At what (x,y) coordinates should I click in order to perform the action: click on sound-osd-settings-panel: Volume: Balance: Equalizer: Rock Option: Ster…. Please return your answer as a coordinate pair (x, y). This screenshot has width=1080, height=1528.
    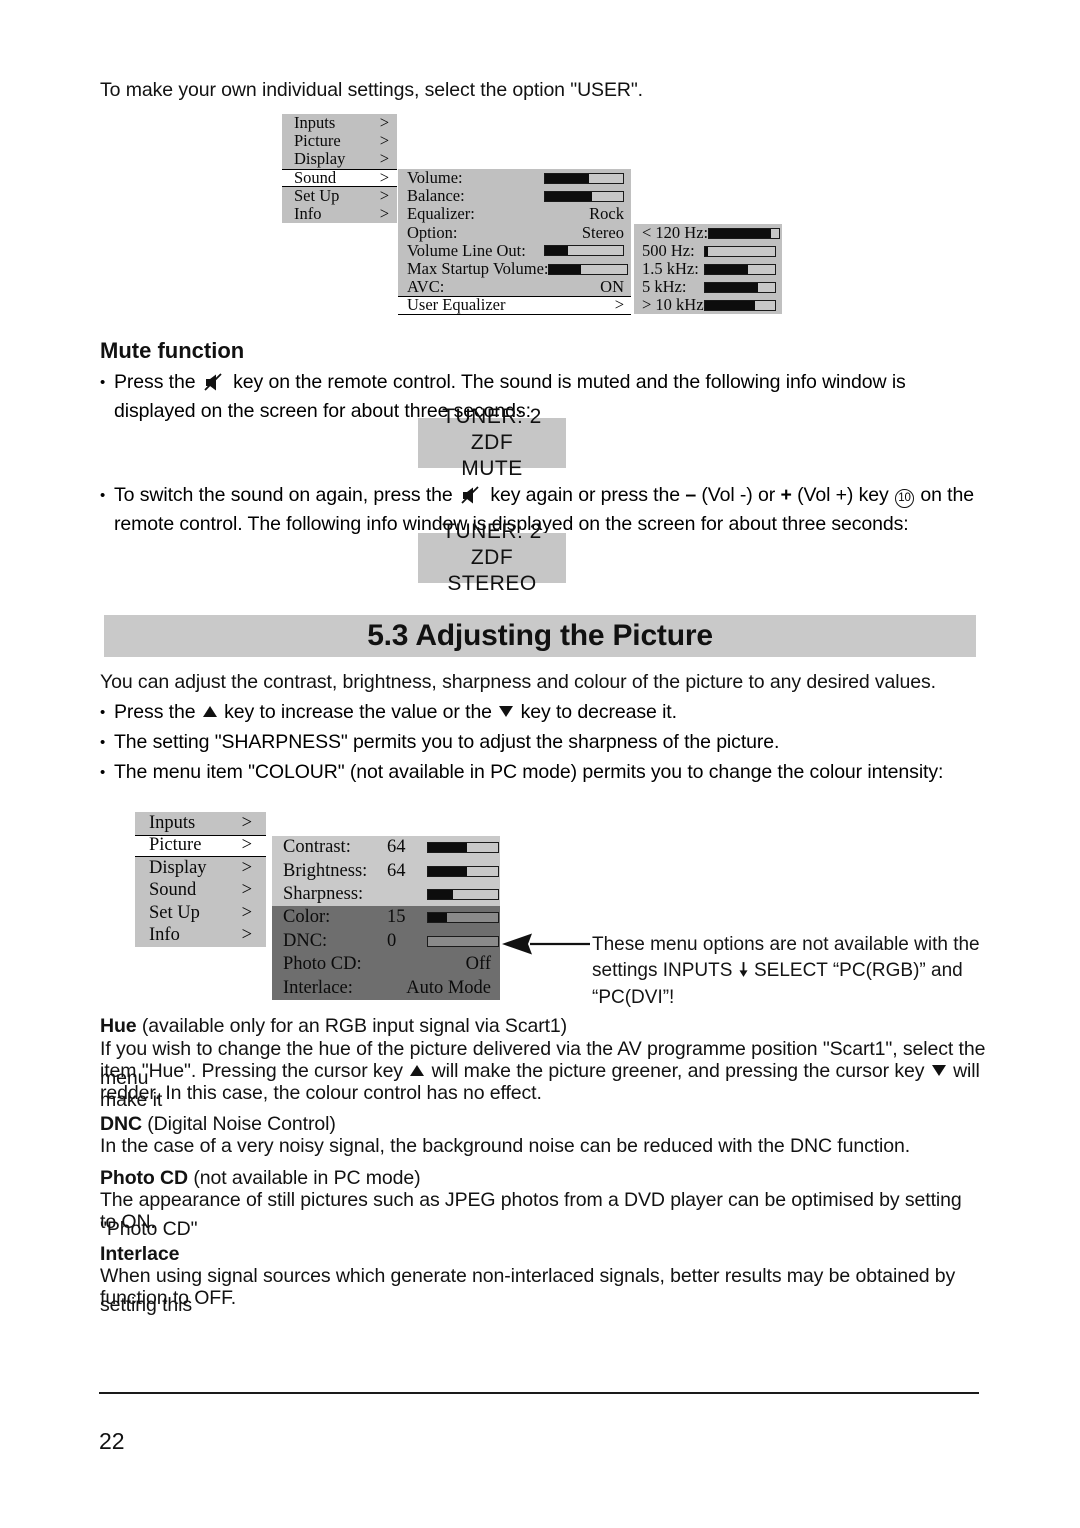
    Looking at the image, I should click on (514, 241).